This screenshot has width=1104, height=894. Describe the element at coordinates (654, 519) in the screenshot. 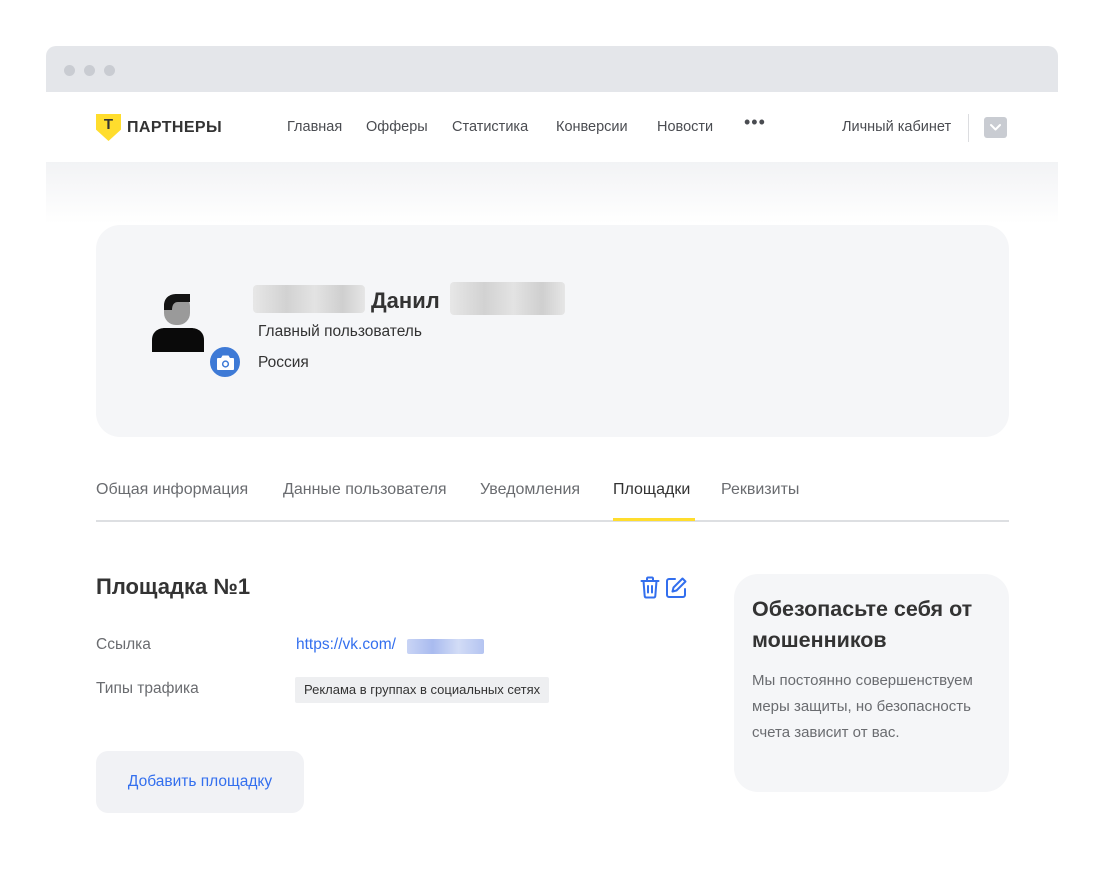

I see `active-tab-indicator` at that location.